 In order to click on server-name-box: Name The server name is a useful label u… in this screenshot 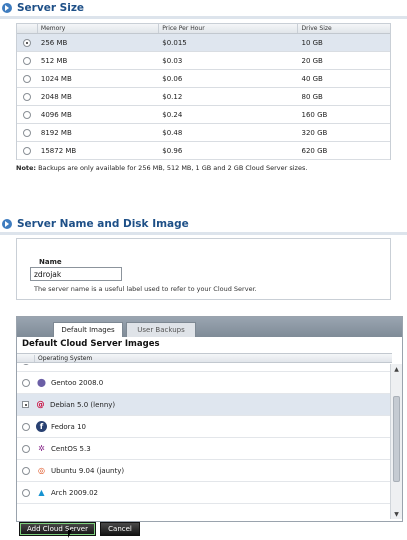, I will do `click(203, 269)`.